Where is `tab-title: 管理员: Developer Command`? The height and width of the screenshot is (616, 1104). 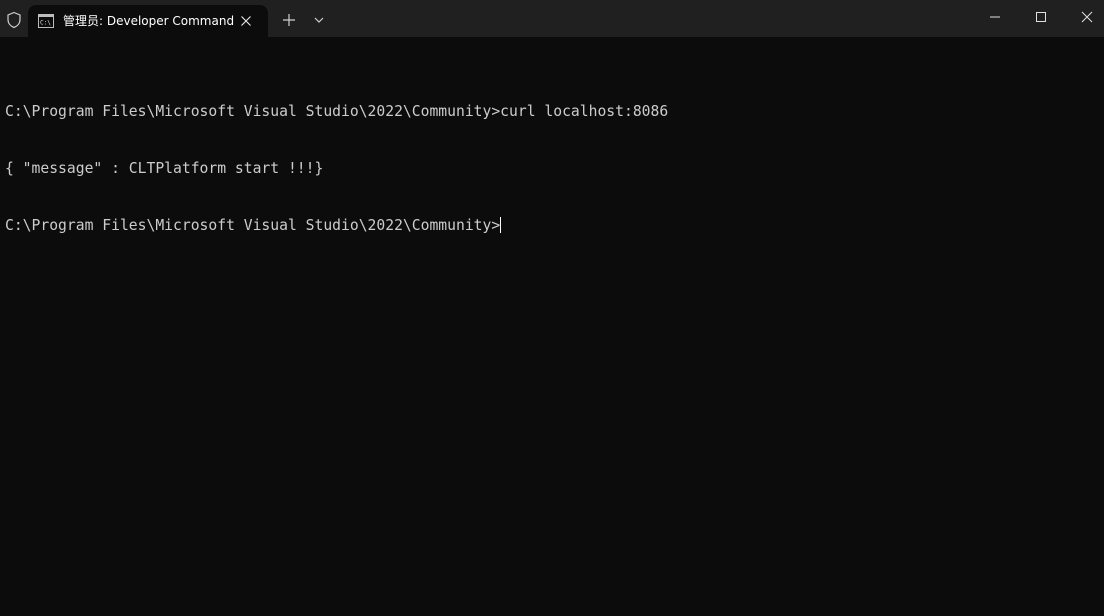 tab-title: 管理员: Developer Command is located at coordinates (149, 21).